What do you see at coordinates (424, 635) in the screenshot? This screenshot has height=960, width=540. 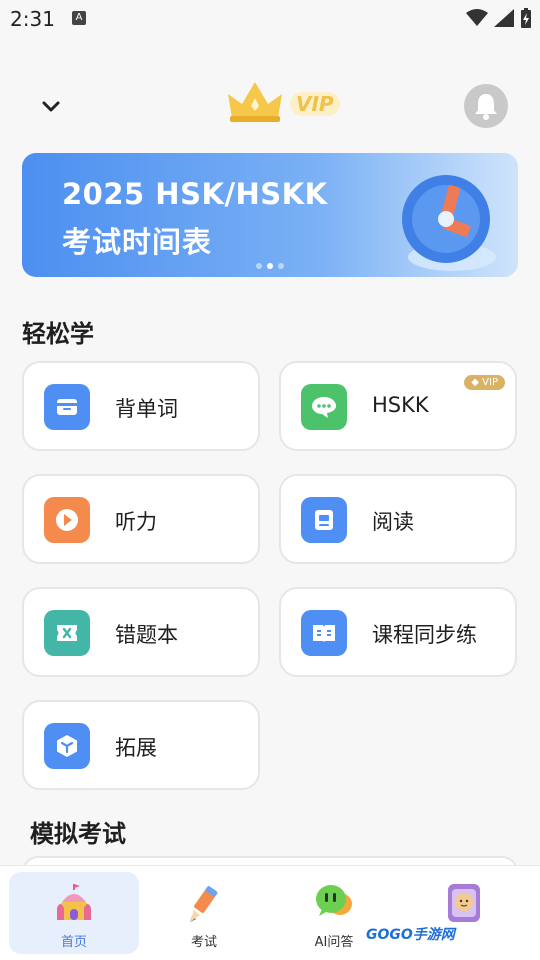 I see `feature-label: 课程同步练` at bounding box center [424, 635].